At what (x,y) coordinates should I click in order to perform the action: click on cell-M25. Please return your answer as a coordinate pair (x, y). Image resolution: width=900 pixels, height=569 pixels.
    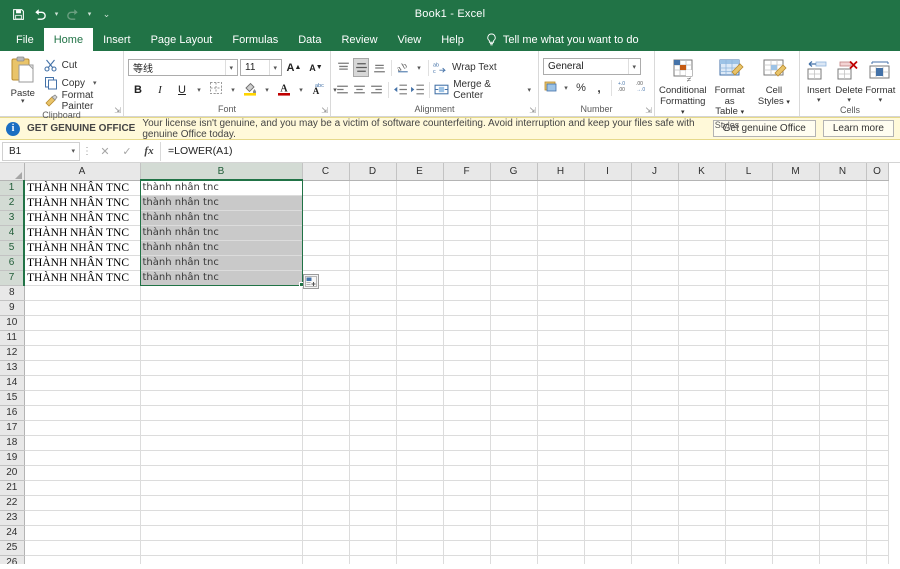
    Looking at the image, I should click on (796, 548).